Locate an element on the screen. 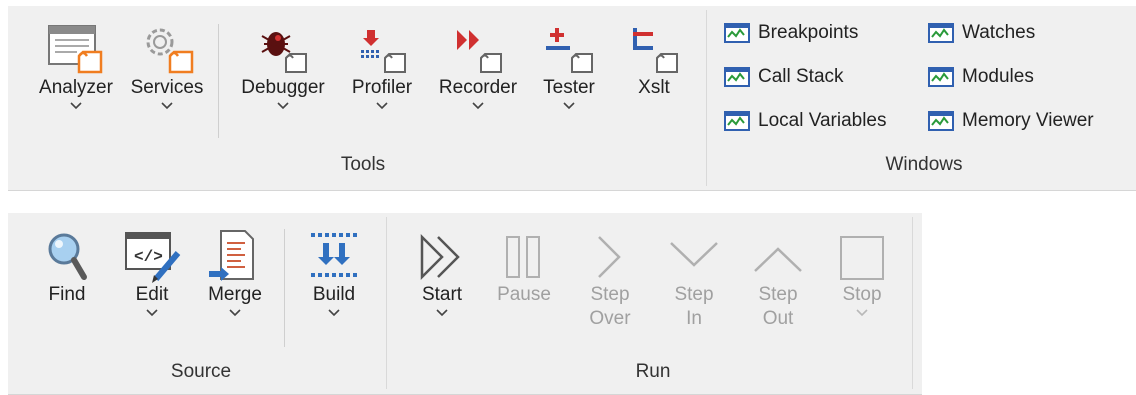 Image resolution: width=1136 pixels, height=395 pixels. local-variables-label: Local Variables is located at coordinates (822, 120).